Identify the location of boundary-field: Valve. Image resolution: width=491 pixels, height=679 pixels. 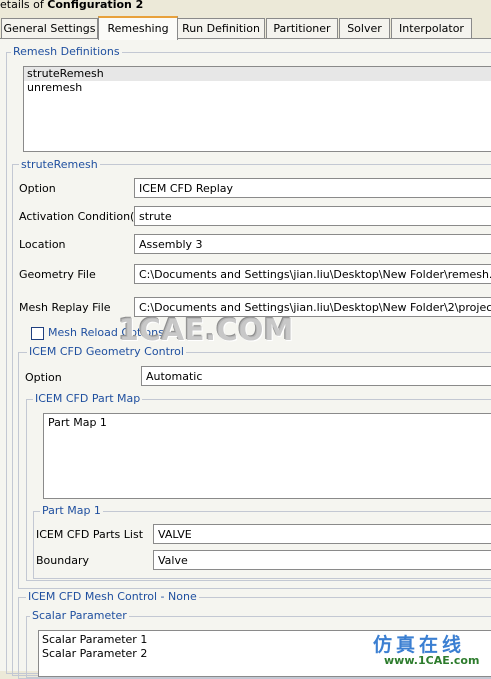
(322, 560).